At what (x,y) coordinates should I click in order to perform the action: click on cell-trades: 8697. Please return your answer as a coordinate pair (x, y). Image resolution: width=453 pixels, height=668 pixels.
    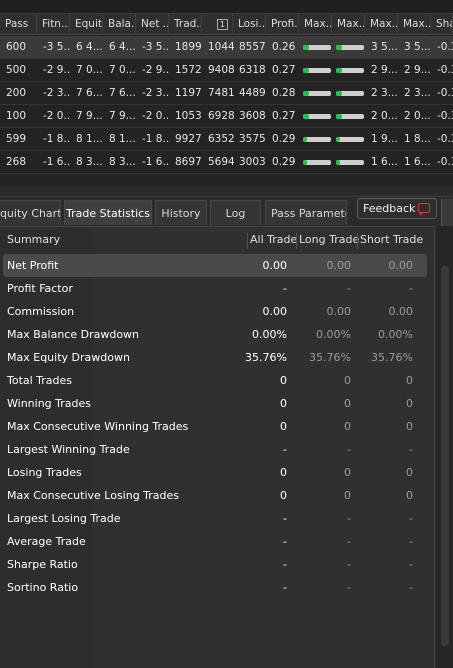
    Looking at the image, I should click on (188, 162).